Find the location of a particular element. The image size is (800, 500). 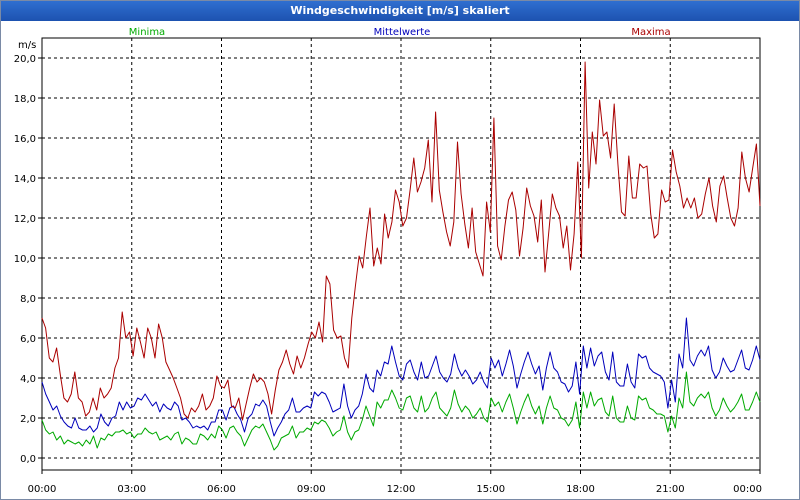

legend-entry-mittelwerte: Mittelwerte is located at coordinates (402, 32).